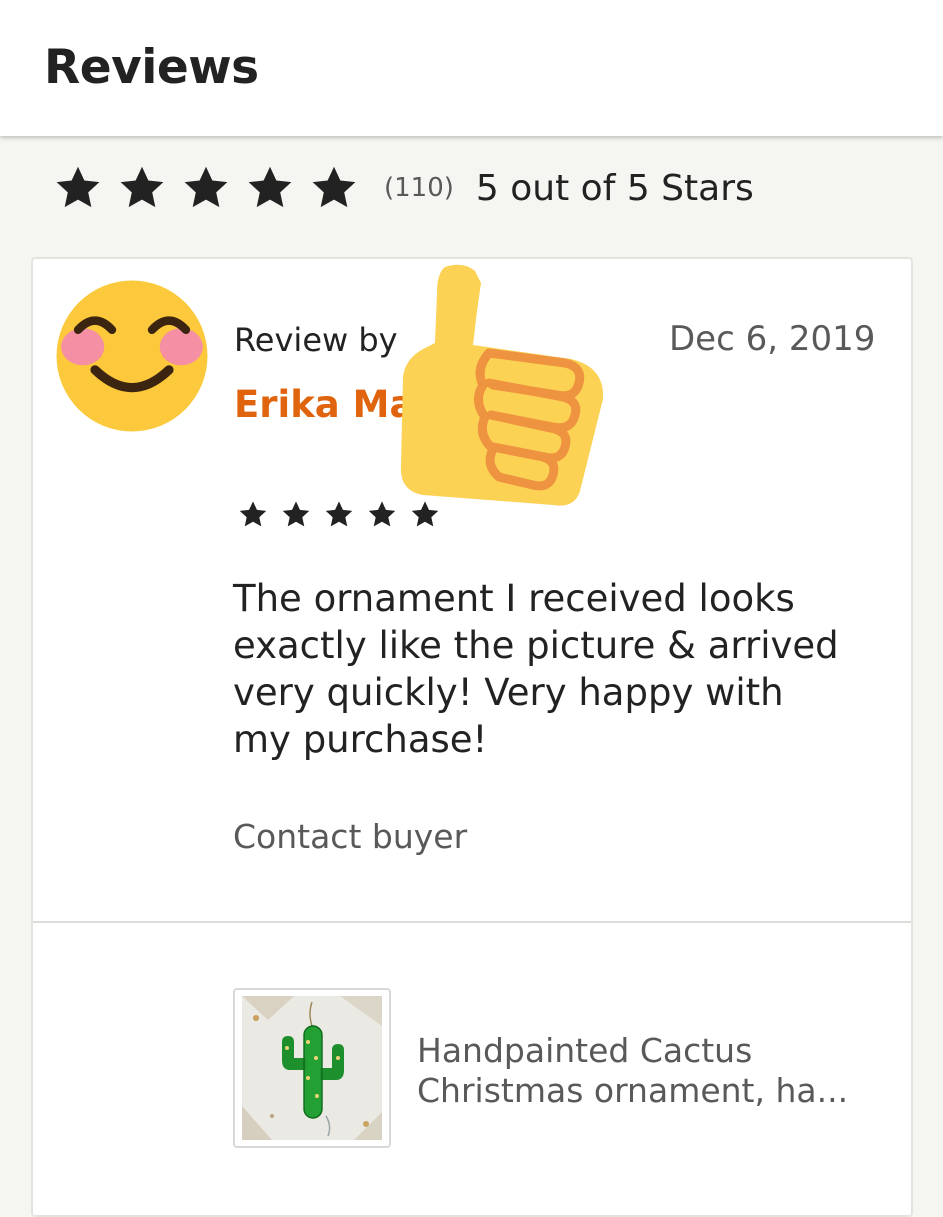 Image resolution: width=943 pixels, height=1217 pixels. I want to click on divider, so click(472, 922).